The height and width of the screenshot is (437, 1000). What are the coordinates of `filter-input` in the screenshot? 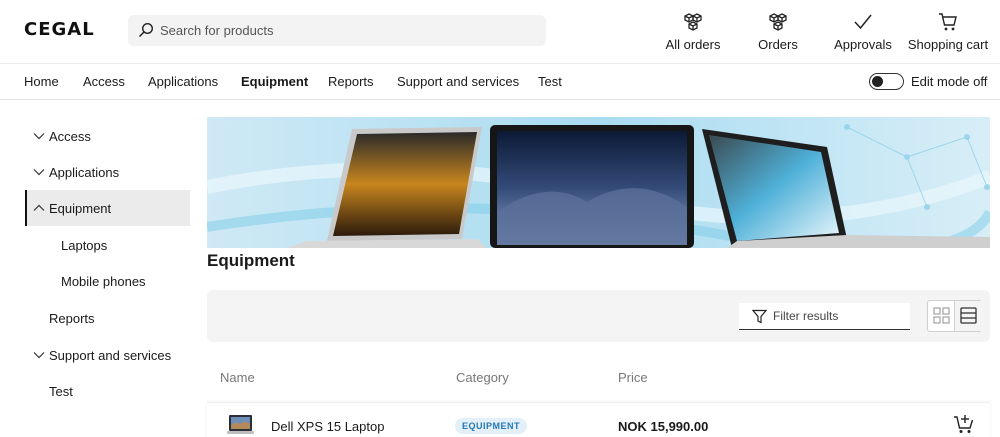 It's located at (839, 316).